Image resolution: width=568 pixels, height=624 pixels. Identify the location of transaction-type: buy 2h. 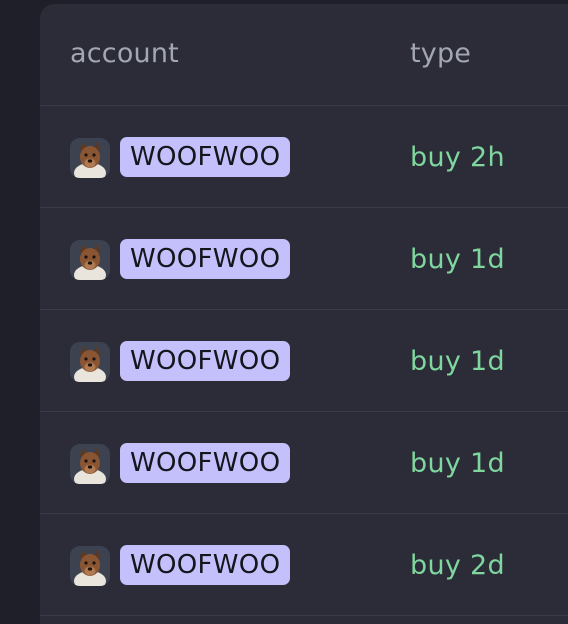
(457, 157).